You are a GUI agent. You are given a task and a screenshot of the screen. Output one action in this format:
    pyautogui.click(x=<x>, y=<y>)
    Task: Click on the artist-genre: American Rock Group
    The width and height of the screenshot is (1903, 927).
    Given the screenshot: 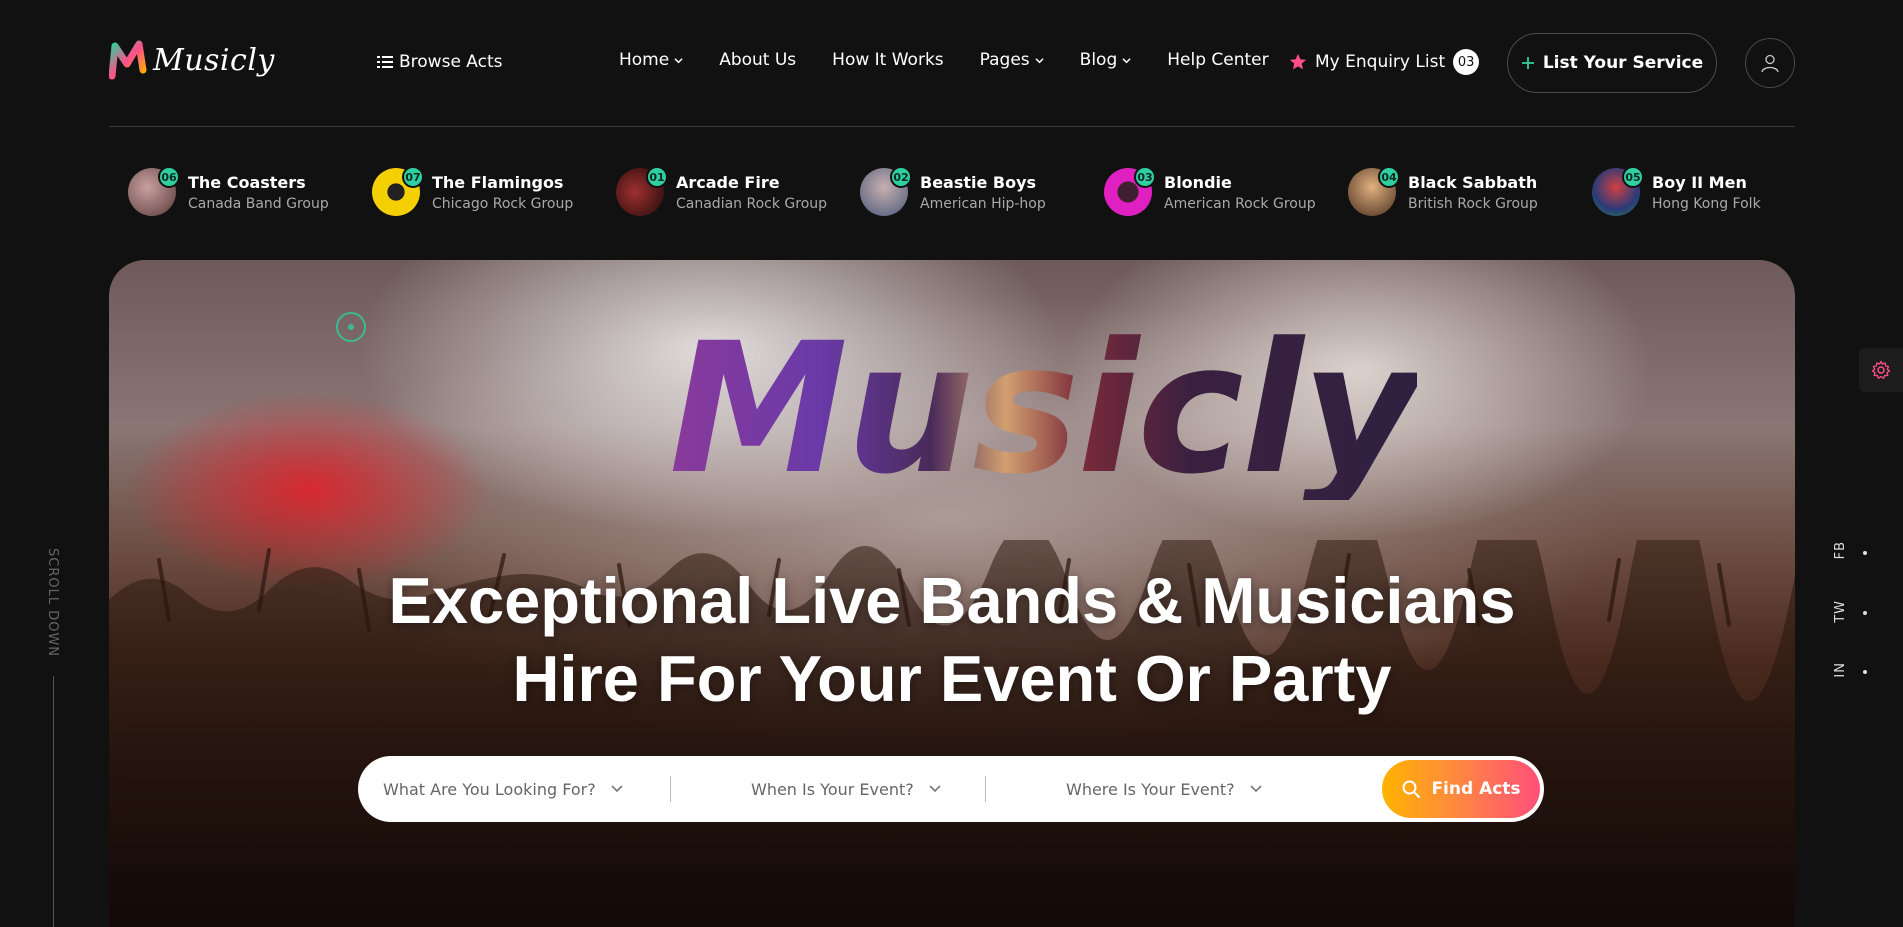 What is the action you would take?
    pyautogui.click(x=1240, y=203)
    